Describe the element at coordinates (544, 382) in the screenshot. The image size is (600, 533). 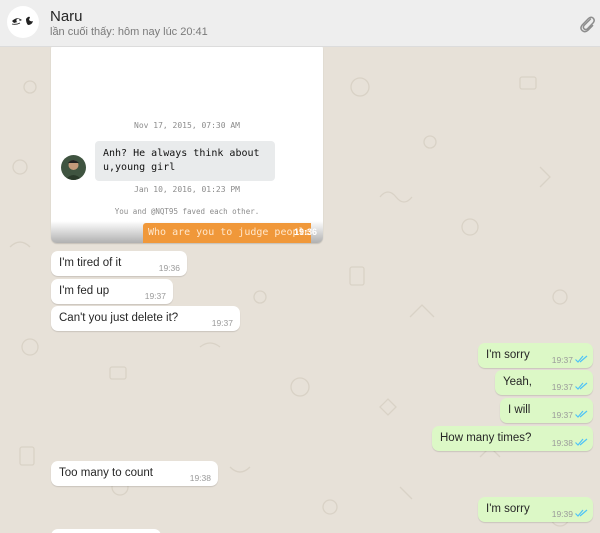
I see `outgoing-message: Yeah, 19:37` at that location.